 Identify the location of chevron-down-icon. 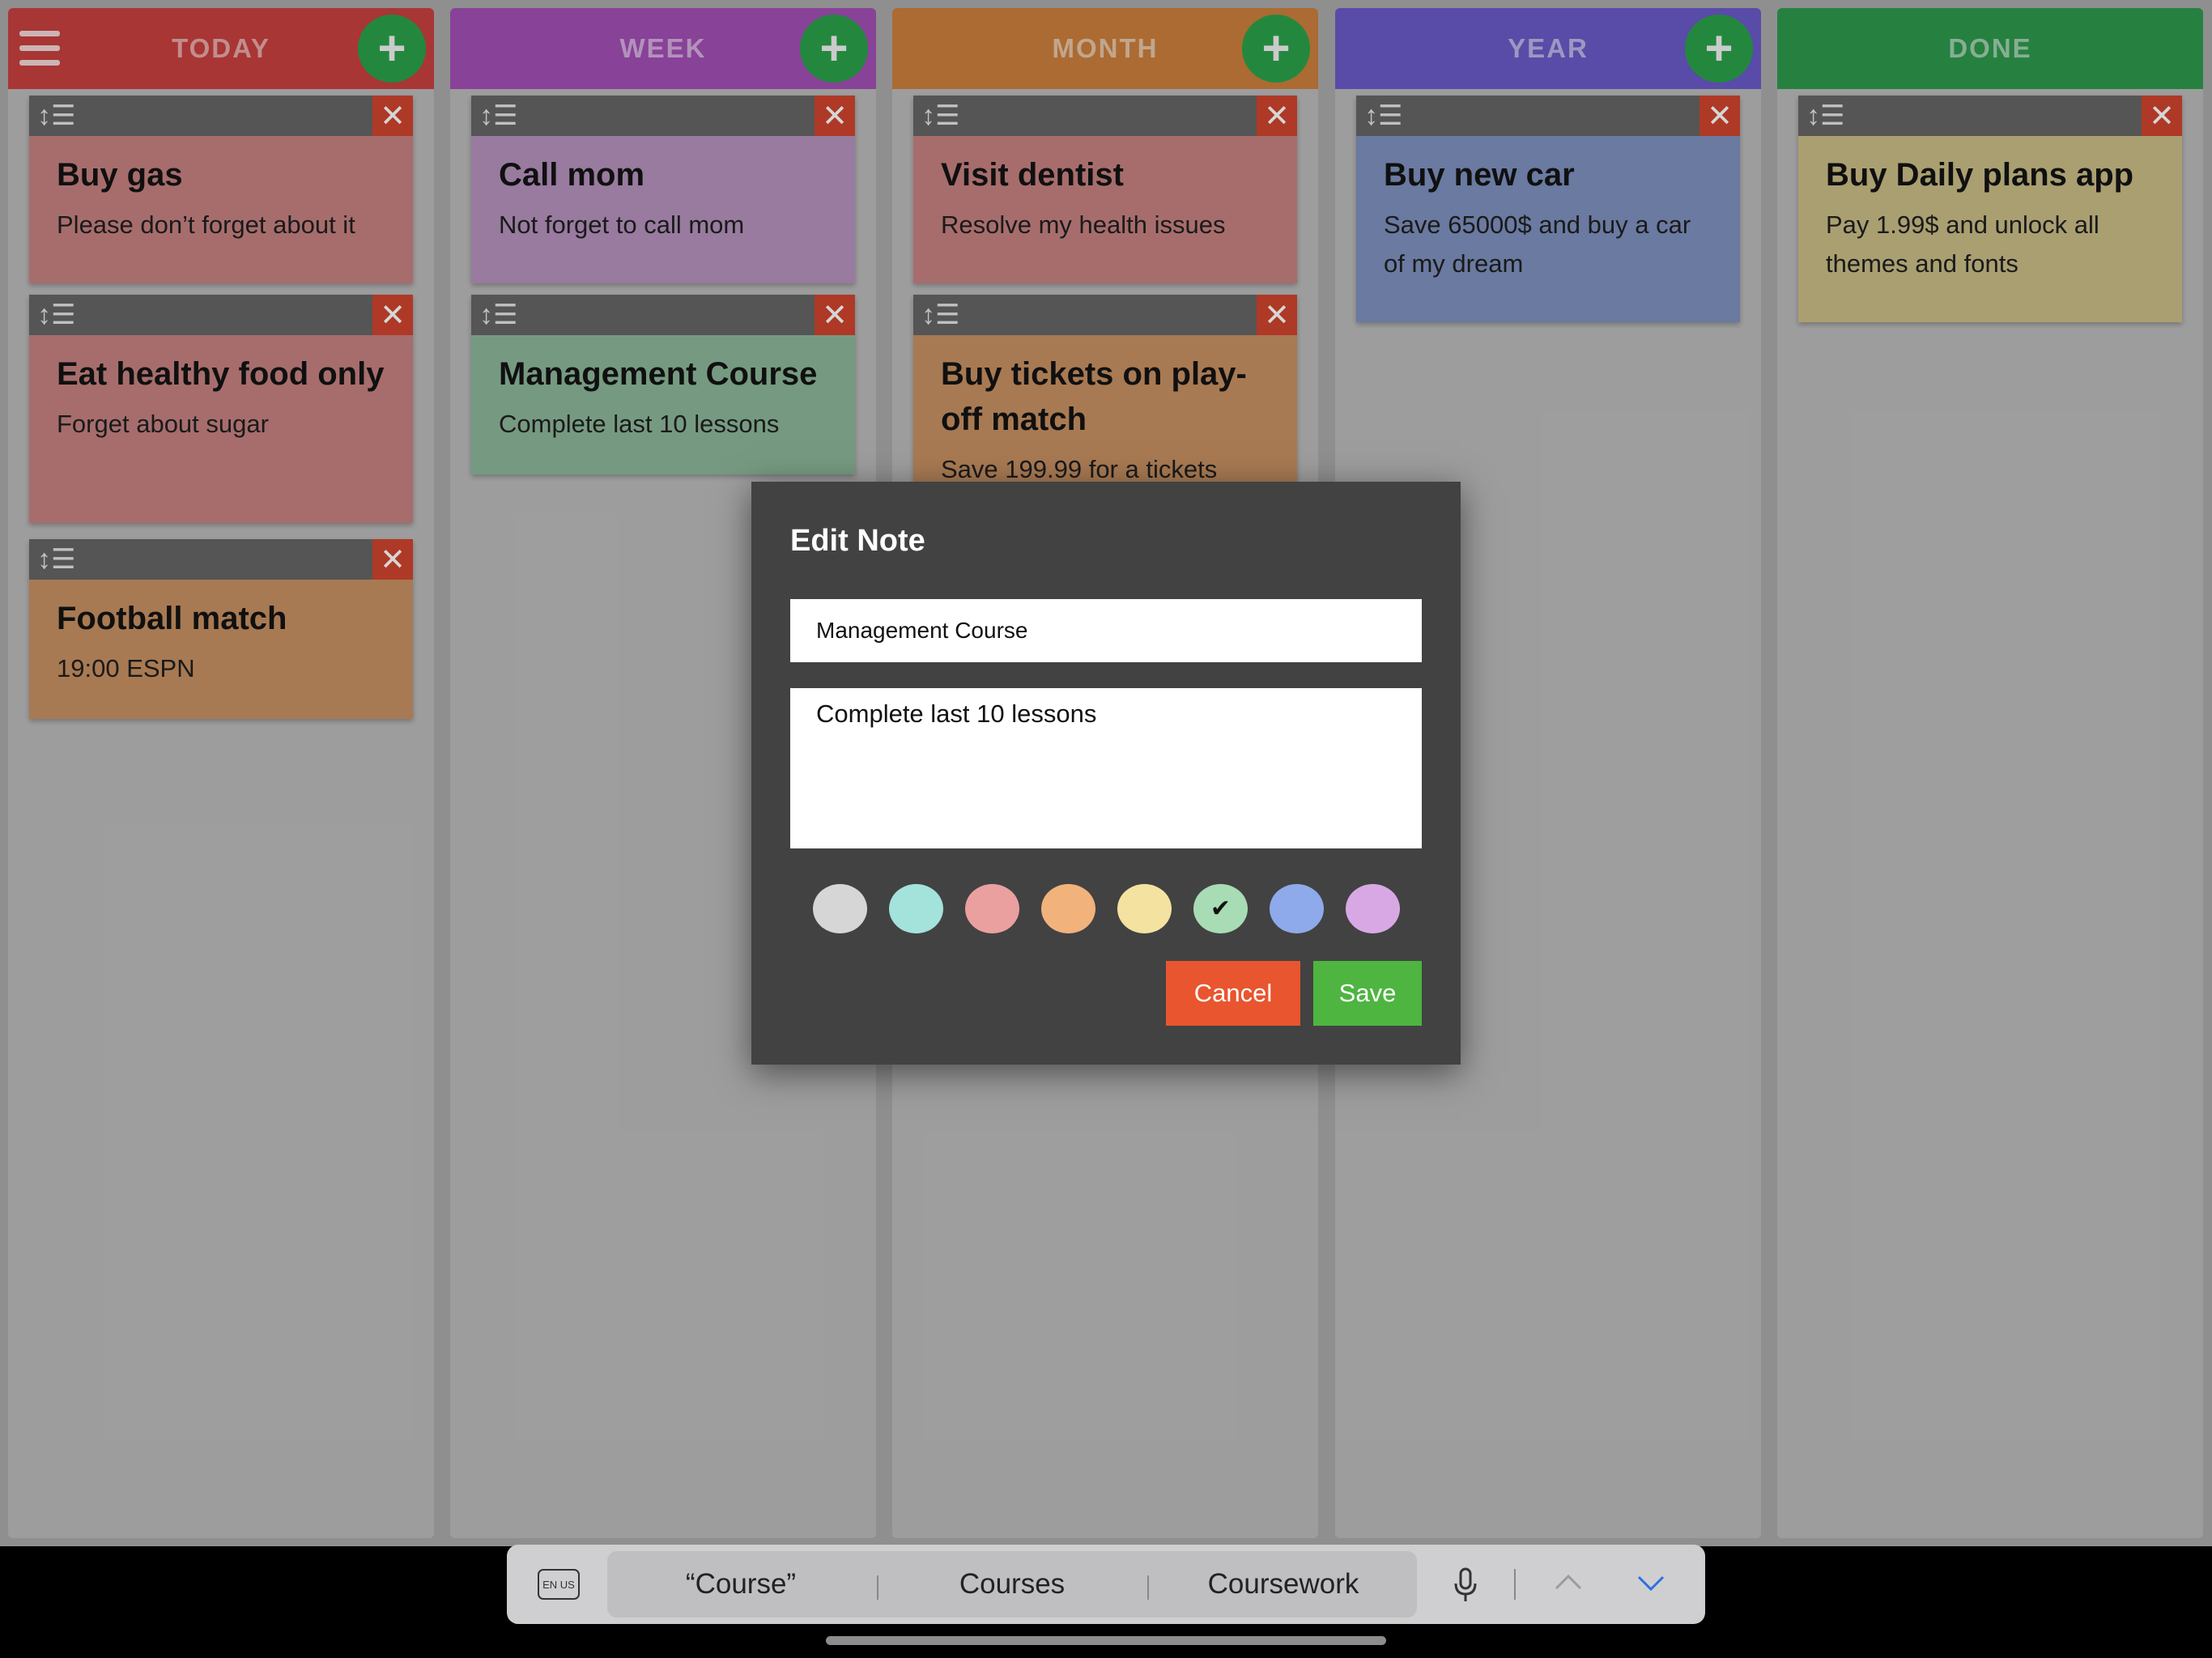
(1651, 1583).